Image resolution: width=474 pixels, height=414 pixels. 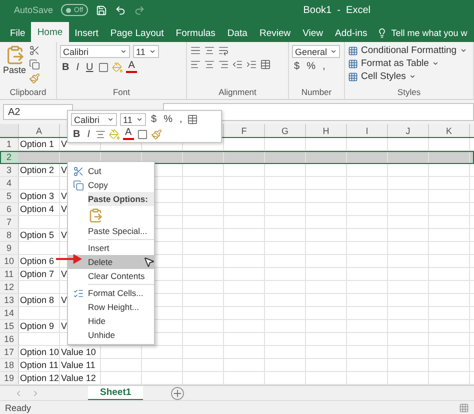 What do you see at coordinates (39, 261) in the screenshot?
I see `grid-cell: Option 6` at bounding box center [39, 261].